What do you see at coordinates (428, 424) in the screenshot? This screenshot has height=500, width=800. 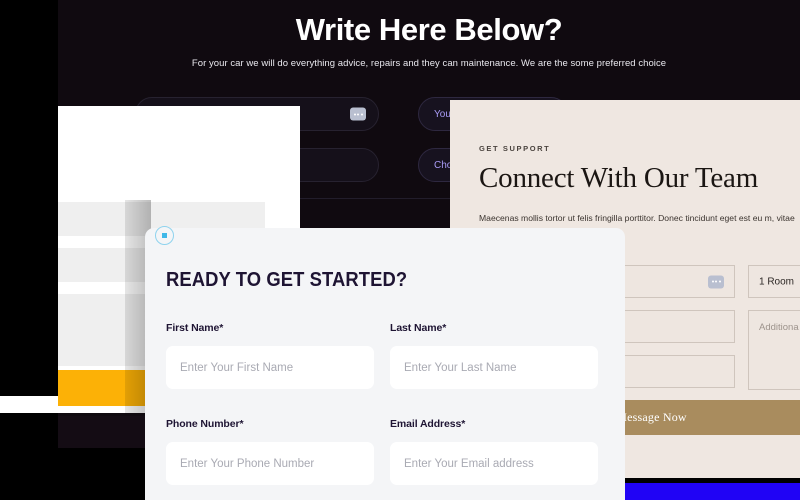 I see `email-address-label: Email Address*` at bounding box center [428, 424].